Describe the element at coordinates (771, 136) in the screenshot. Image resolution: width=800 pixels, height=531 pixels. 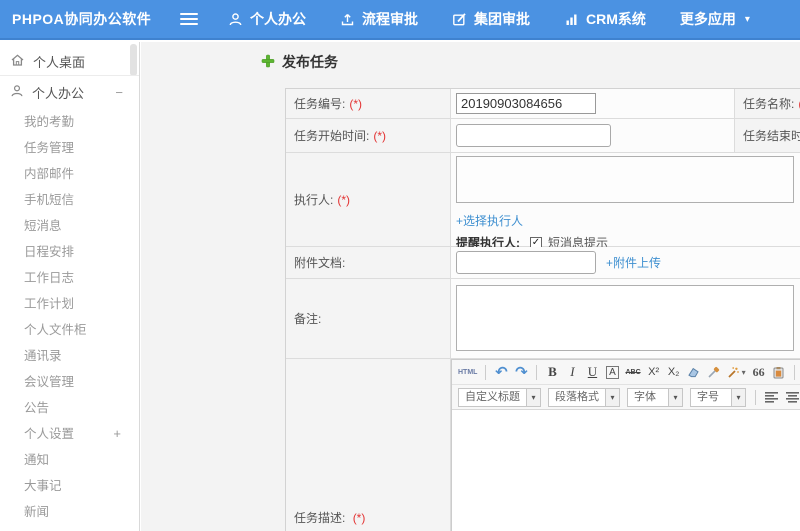
I see `end-time-label: 任务结束时间:` at that location.